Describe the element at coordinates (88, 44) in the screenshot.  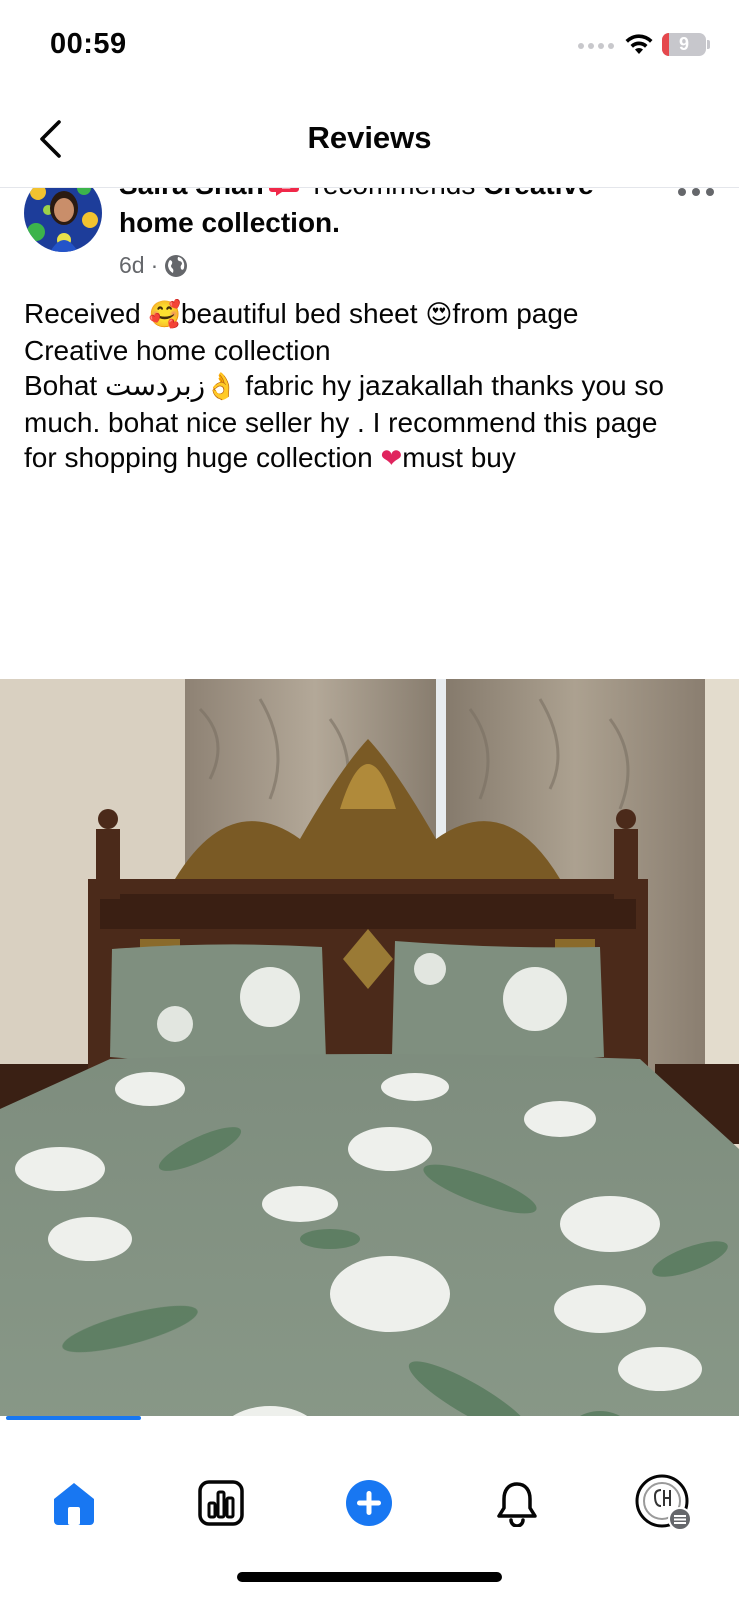
I see `status-time: 00:59` at that location.